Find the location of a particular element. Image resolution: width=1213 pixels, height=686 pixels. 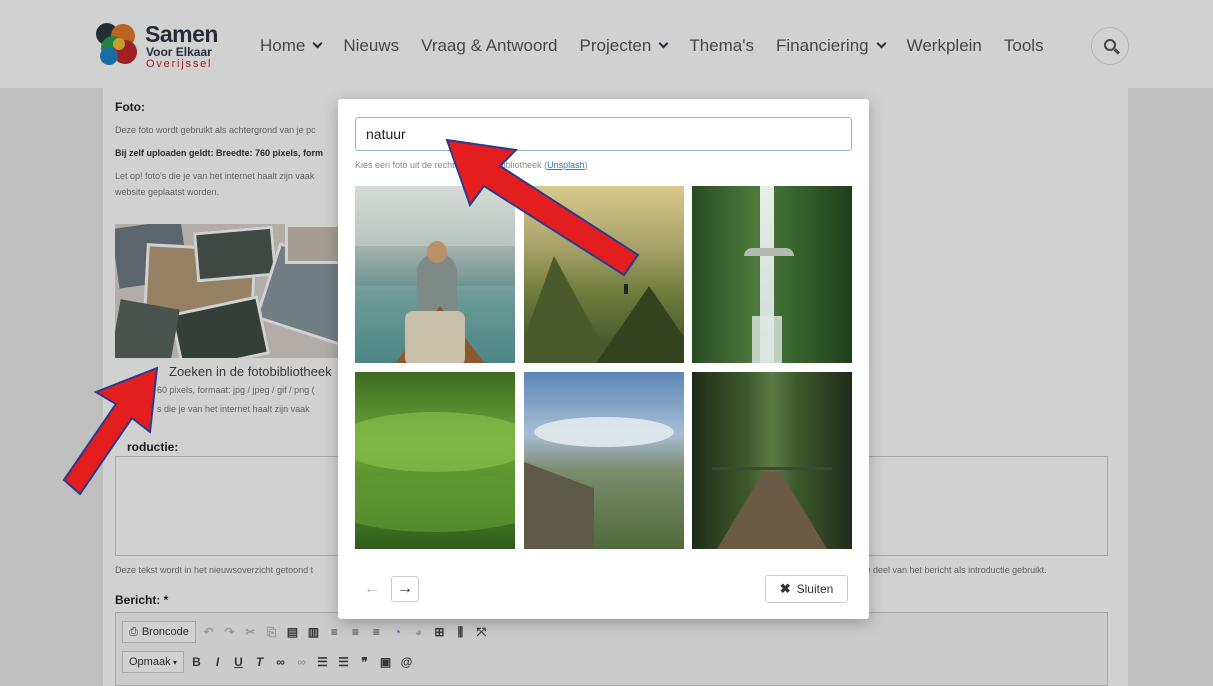

photo-result-mountain-sunset is located at coordinates (604, 274).